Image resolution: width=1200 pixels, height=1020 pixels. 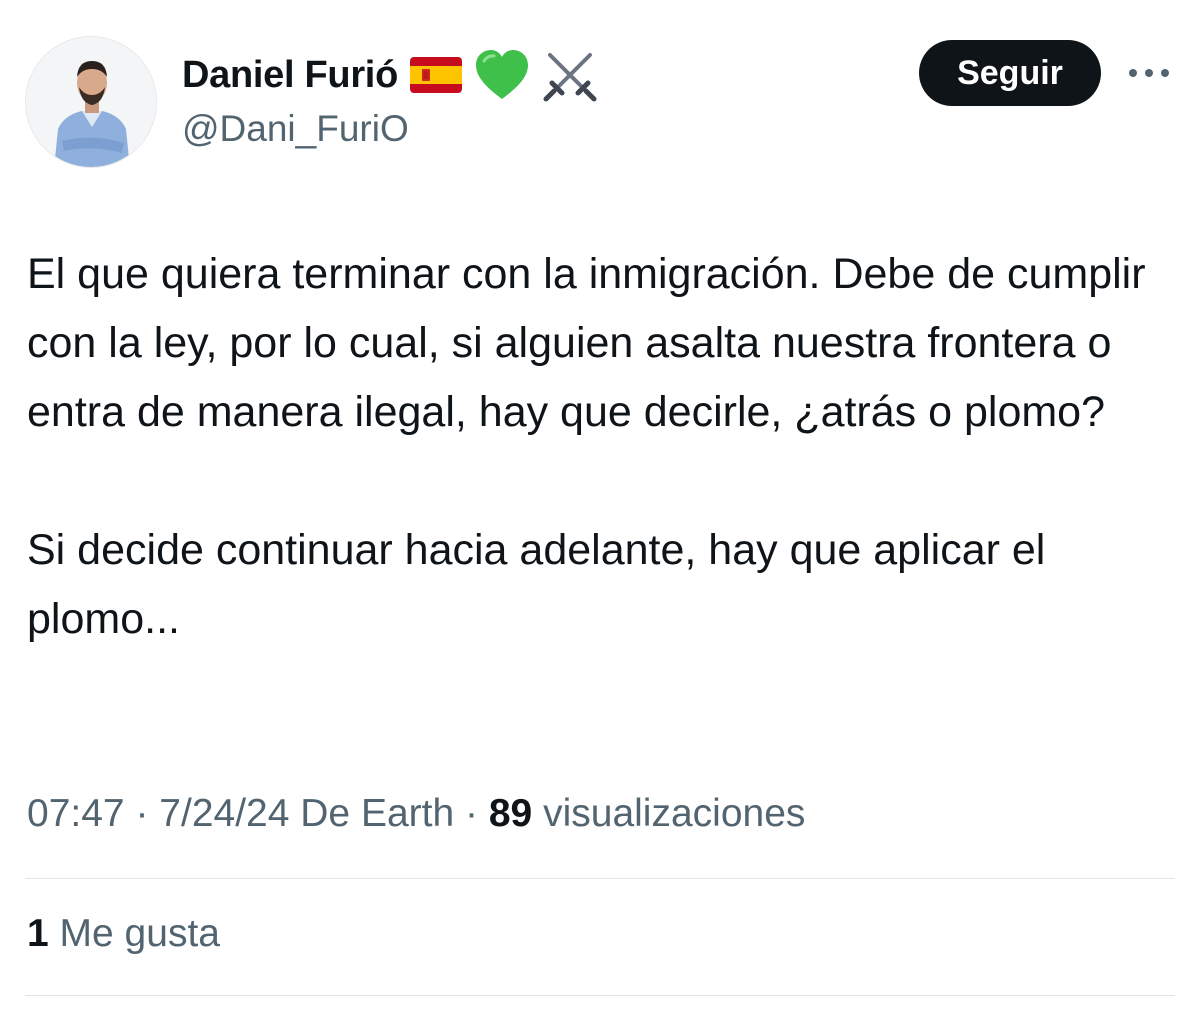 What do you see at coordinates (377, 813) in the screenshot?
I see `tweet-source: De Earth` at bounding box center [377, 813].